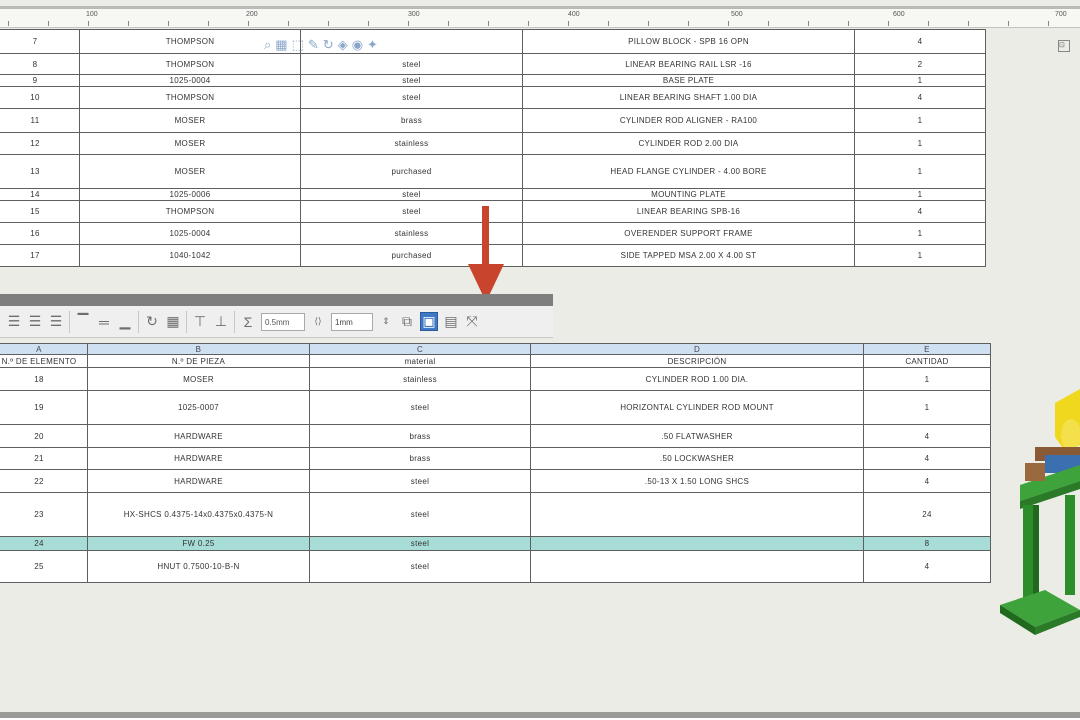 Image resolution: width=1080 pixels, height=720 pixels. I want to click on sum-icon: Σ, so click(248, 322).